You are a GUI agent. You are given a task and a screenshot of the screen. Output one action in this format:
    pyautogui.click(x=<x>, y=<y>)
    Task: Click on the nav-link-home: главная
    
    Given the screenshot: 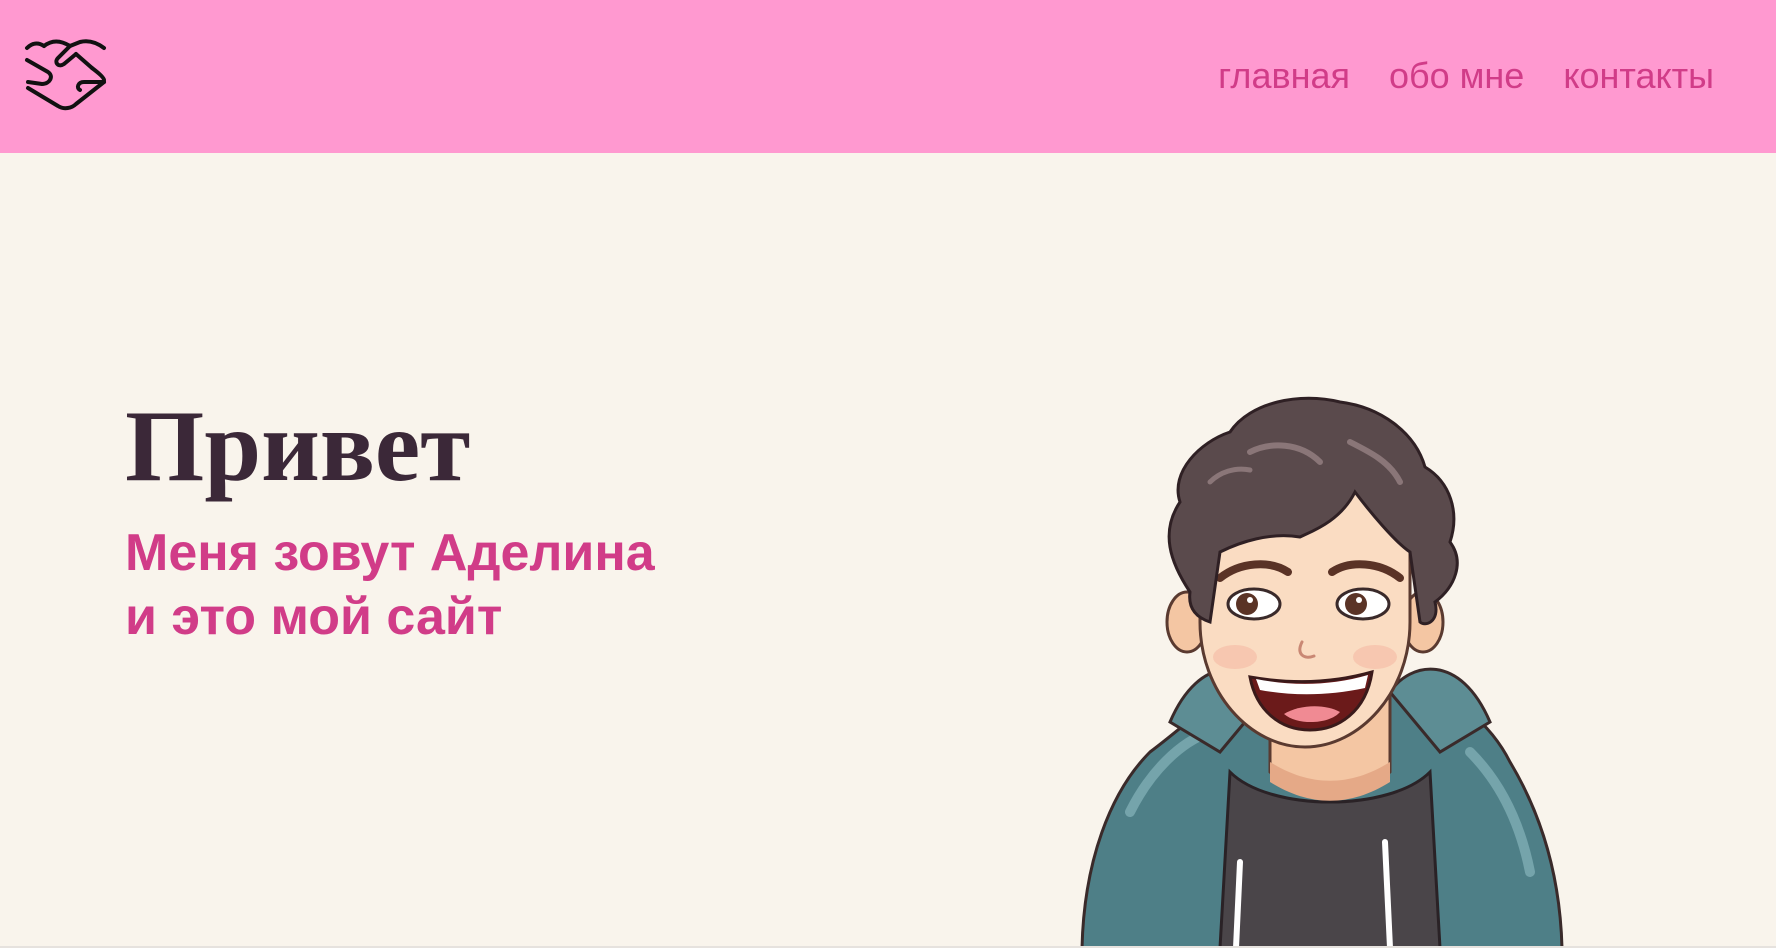 What is the action you would take?
    pyautogui.click(x=1284, y=76)
    